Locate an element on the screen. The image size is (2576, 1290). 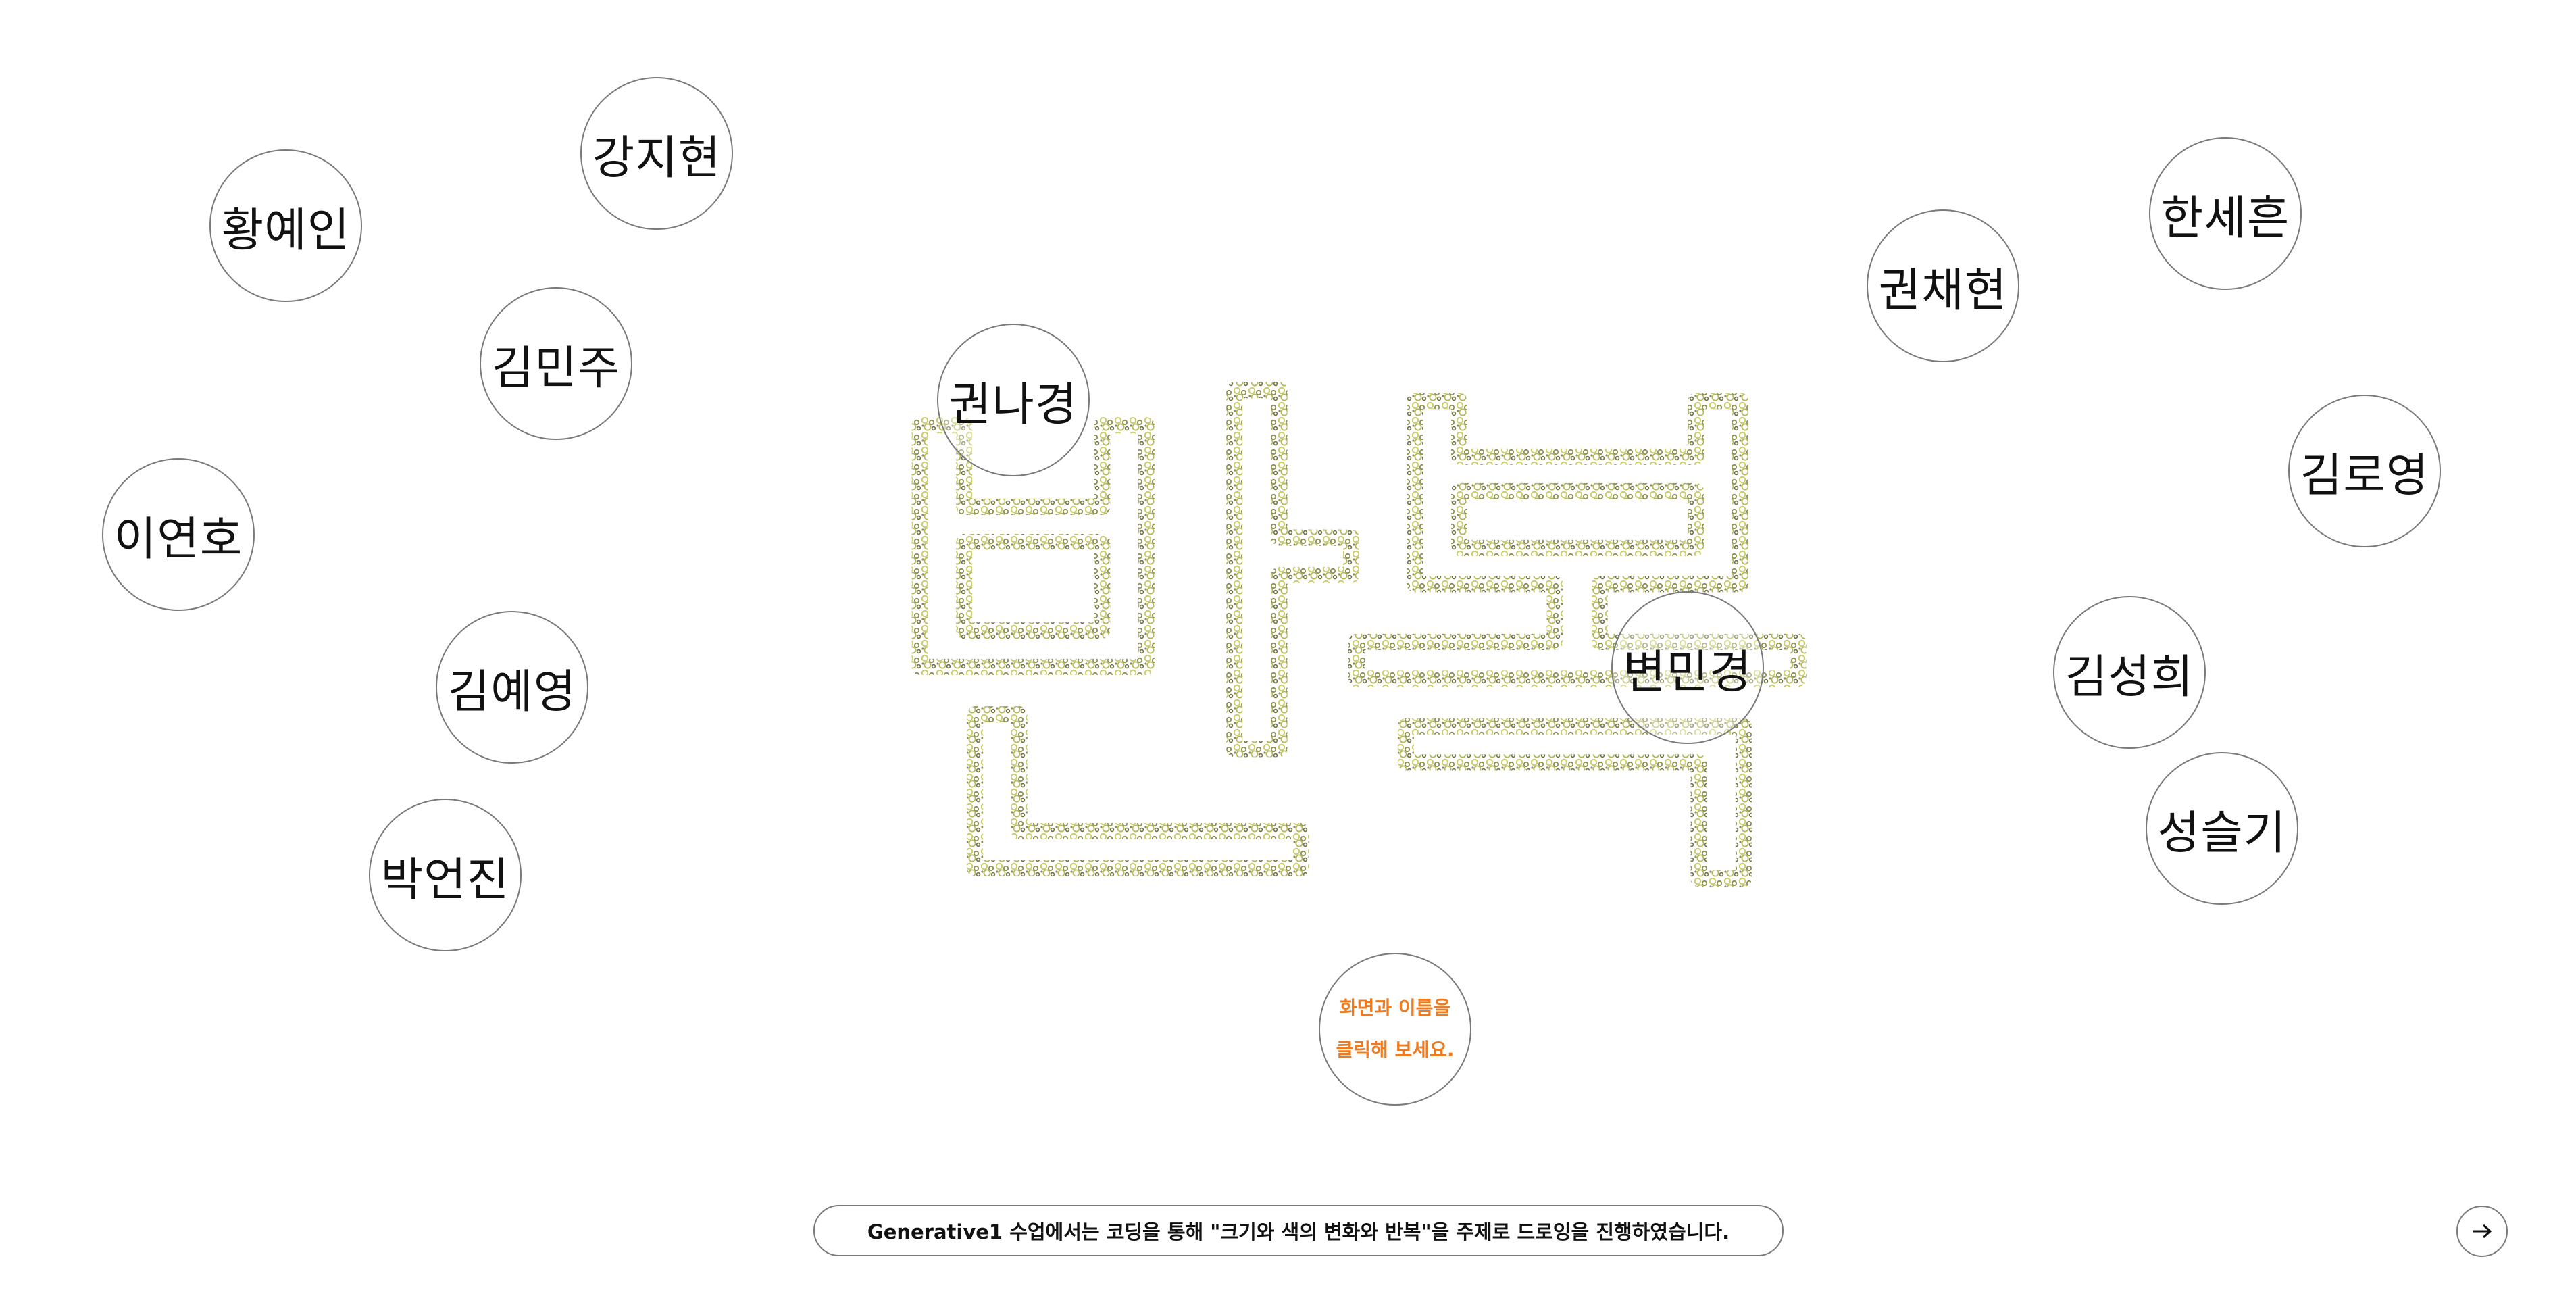
name-label: 김성희 is located at coordinates (2129, 677).